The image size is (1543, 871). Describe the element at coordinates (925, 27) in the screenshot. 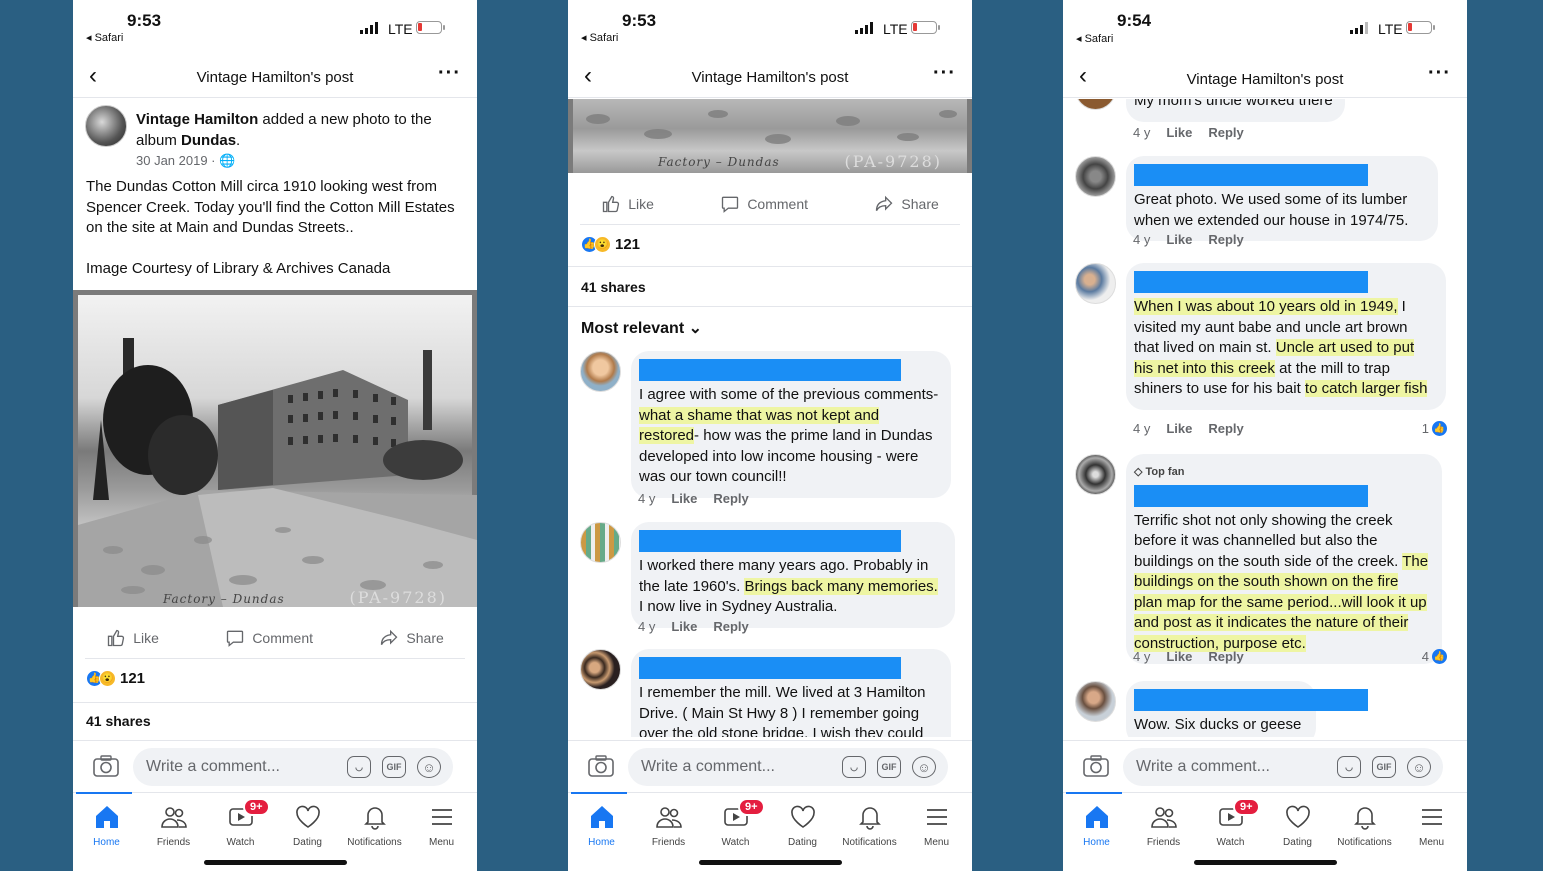

I see `battery-icon` at that location.